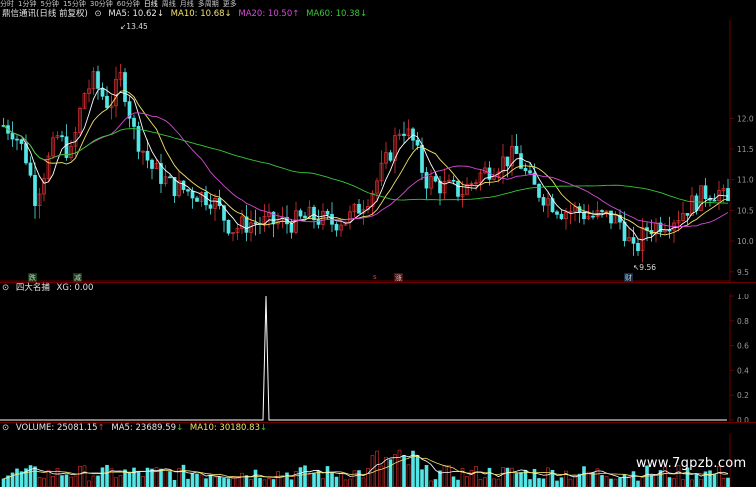 The image size is (756, 487). I want to click on toolbar-item-8: 月线, so click(187, 4).